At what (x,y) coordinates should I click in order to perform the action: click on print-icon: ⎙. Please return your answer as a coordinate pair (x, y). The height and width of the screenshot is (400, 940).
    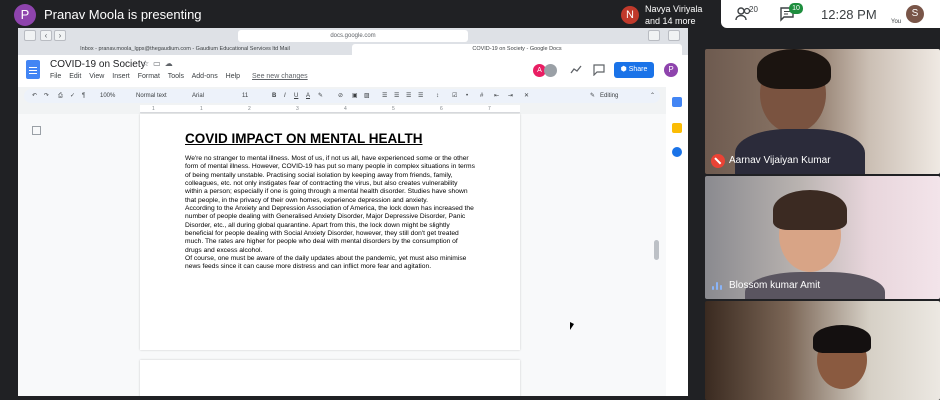
    Looking at the image, I should click on (60, 96).